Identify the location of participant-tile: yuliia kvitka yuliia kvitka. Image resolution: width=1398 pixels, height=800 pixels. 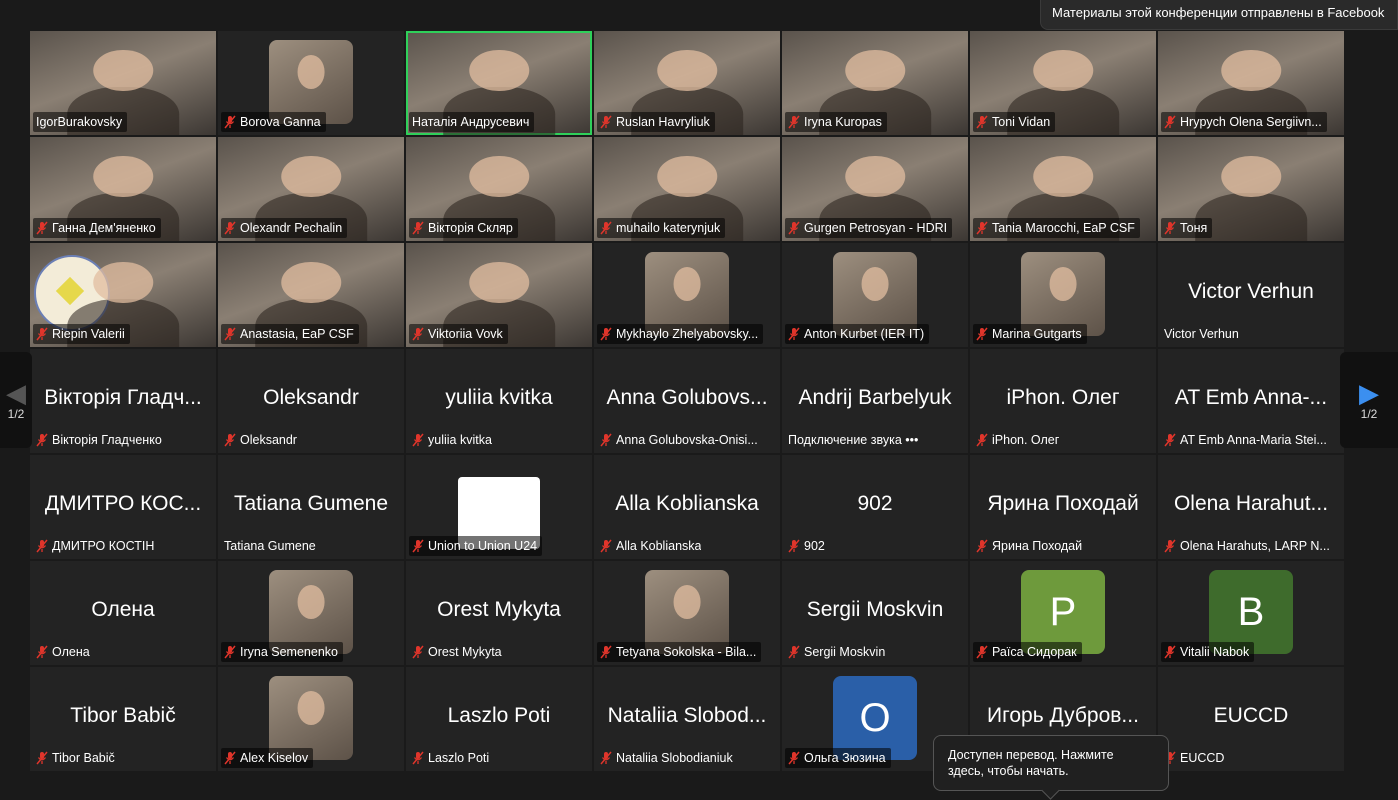
(499, 401).